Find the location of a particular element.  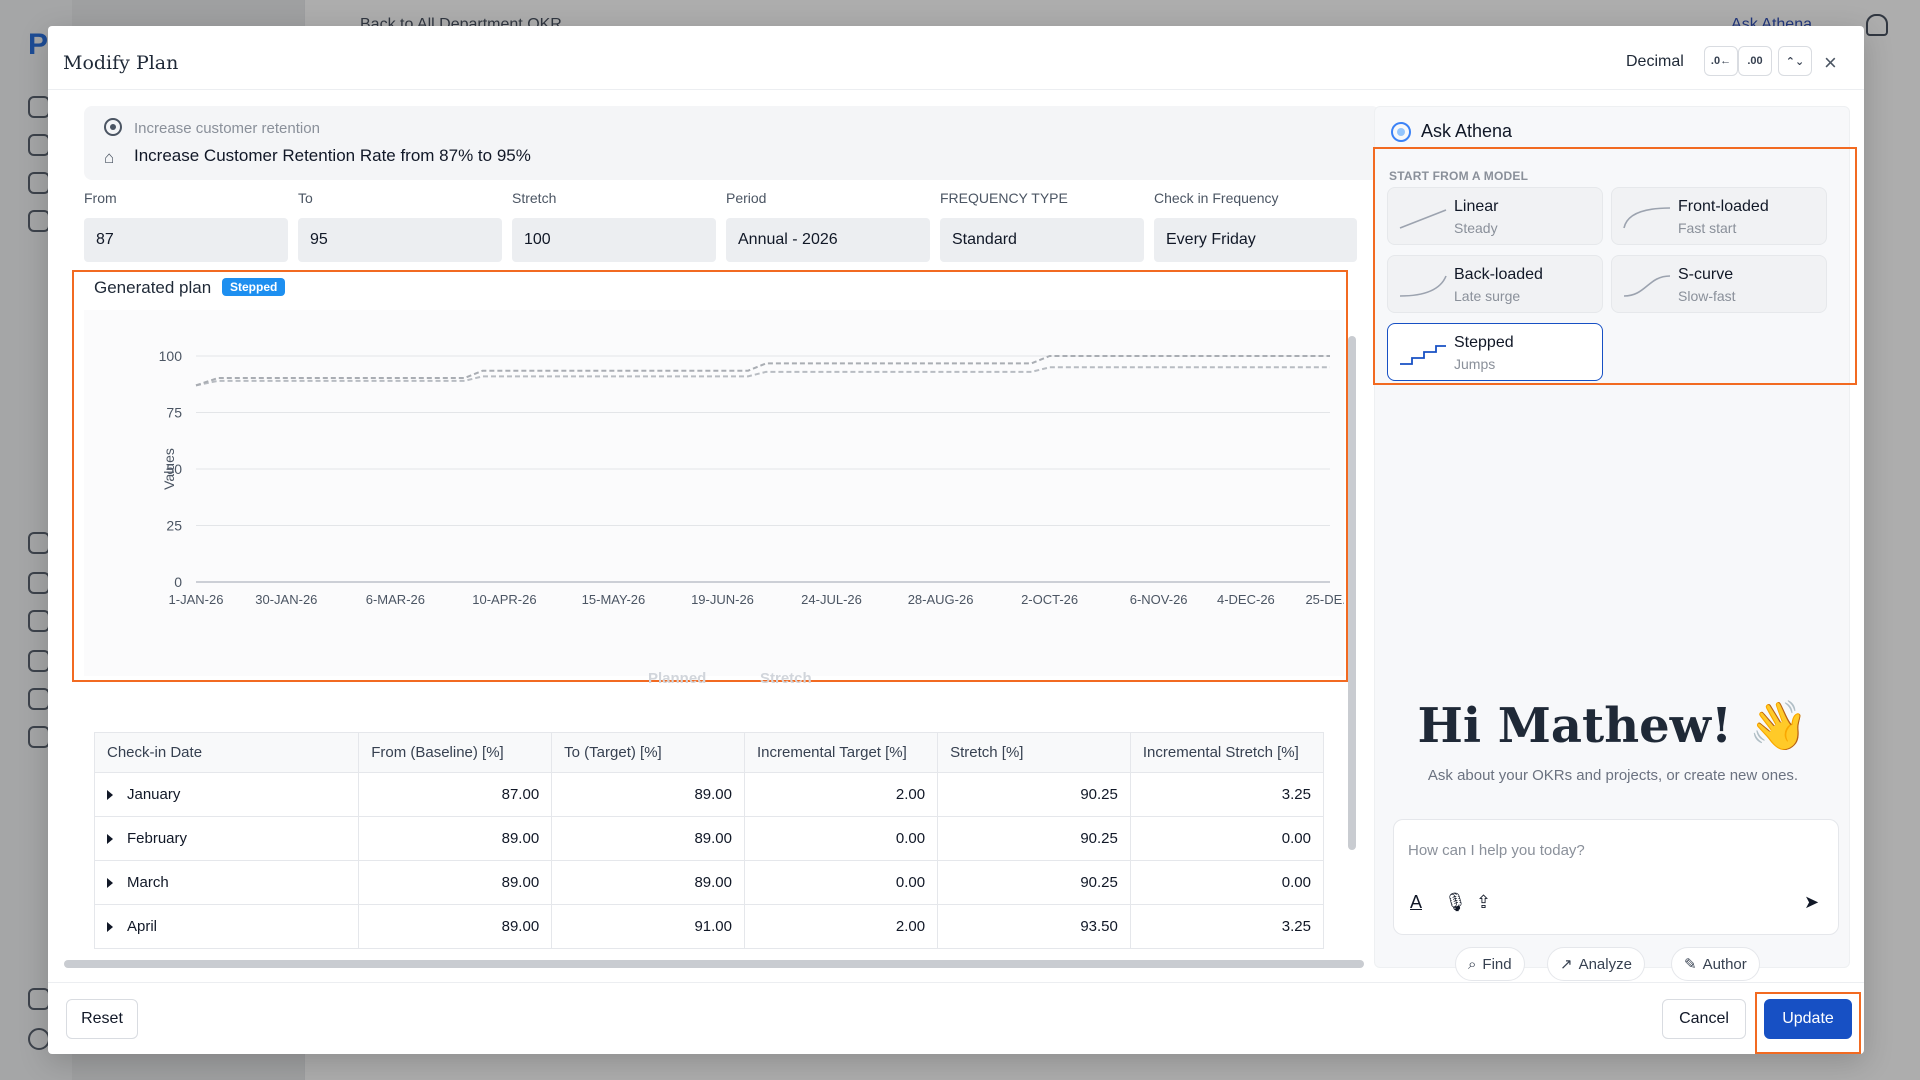

send-icon: ➤ is located at coordinates (1811, 902).